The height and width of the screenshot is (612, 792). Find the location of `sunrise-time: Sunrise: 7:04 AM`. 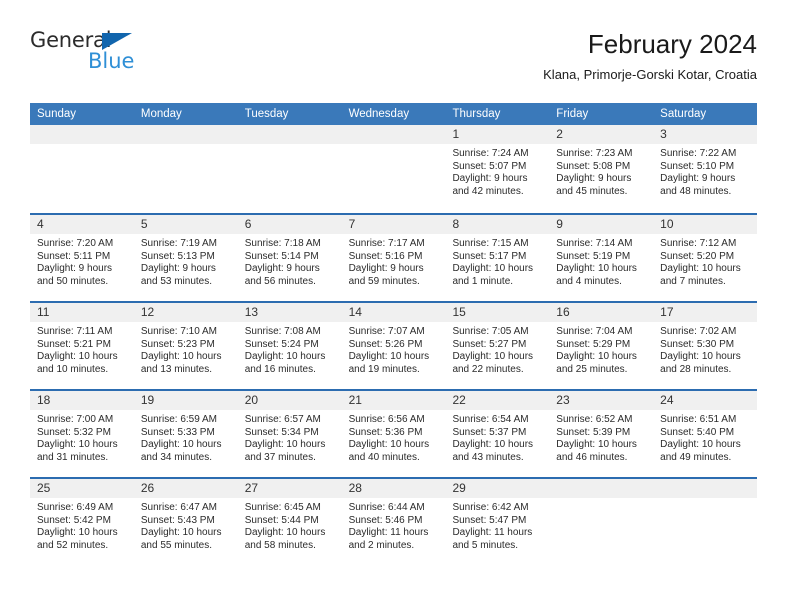

sunrise-time: Sunrise: 7:04 AM is located at coordinates (594, 331).